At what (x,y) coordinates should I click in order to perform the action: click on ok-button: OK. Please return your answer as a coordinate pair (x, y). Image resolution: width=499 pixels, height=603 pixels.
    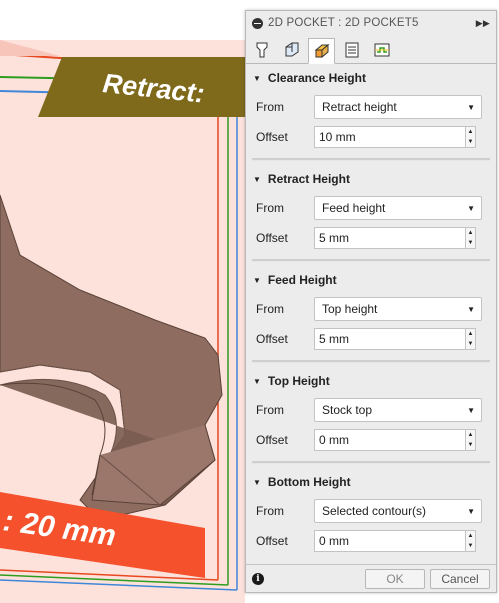
    Looking at the image, I should click on (395, 578).